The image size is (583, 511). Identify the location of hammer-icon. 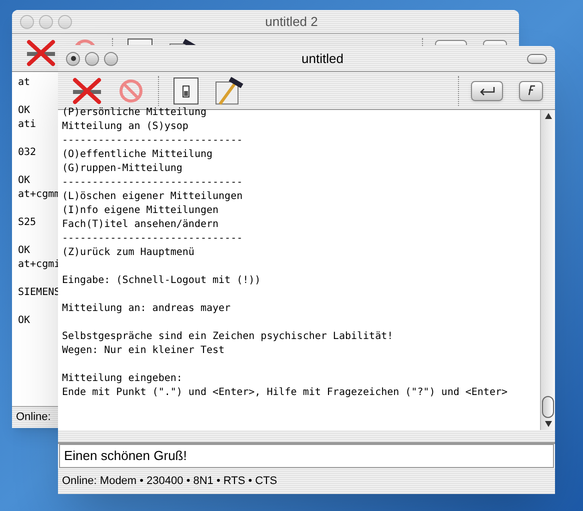
(230, 91).